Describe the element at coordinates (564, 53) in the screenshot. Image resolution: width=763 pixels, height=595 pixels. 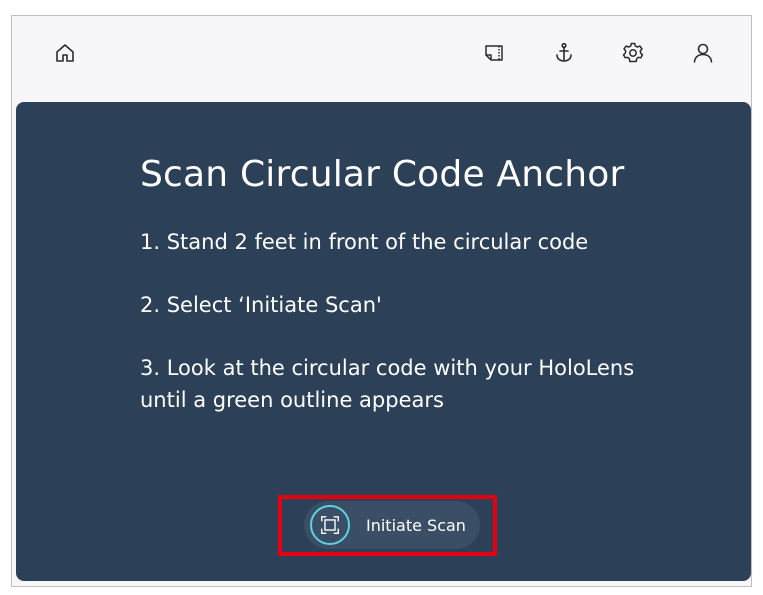
I see `anchor-icon` at that location.